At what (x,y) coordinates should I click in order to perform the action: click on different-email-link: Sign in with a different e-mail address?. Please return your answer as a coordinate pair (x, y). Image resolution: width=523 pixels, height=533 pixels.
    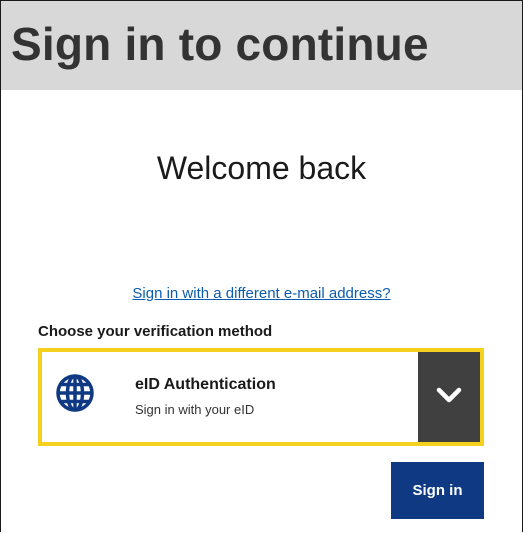
    Looking at the image, I should click on (261, 293).